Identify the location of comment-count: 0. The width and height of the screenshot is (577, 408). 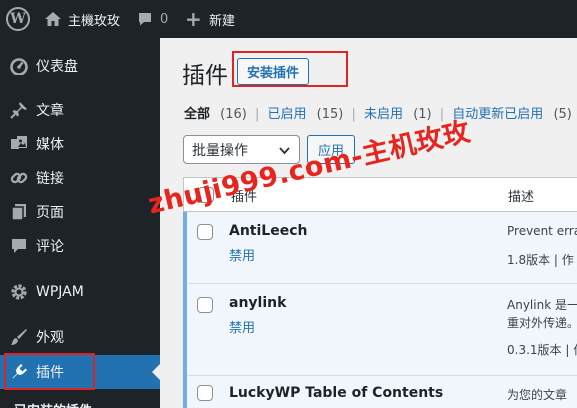
(164, 19).